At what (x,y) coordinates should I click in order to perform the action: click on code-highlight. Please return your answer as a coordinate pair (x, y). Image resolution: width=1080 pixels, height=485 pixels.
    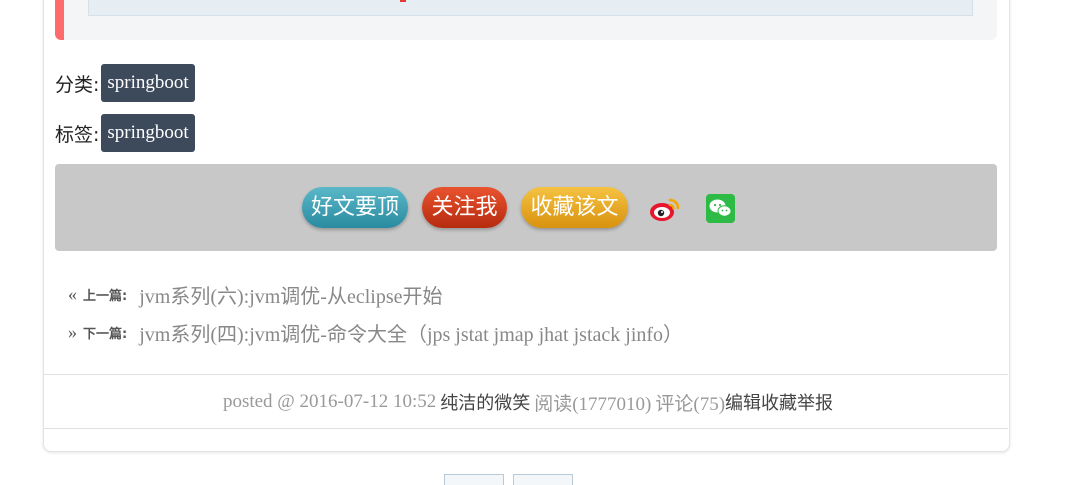
    Looking at the image, I should click on (403, 1).